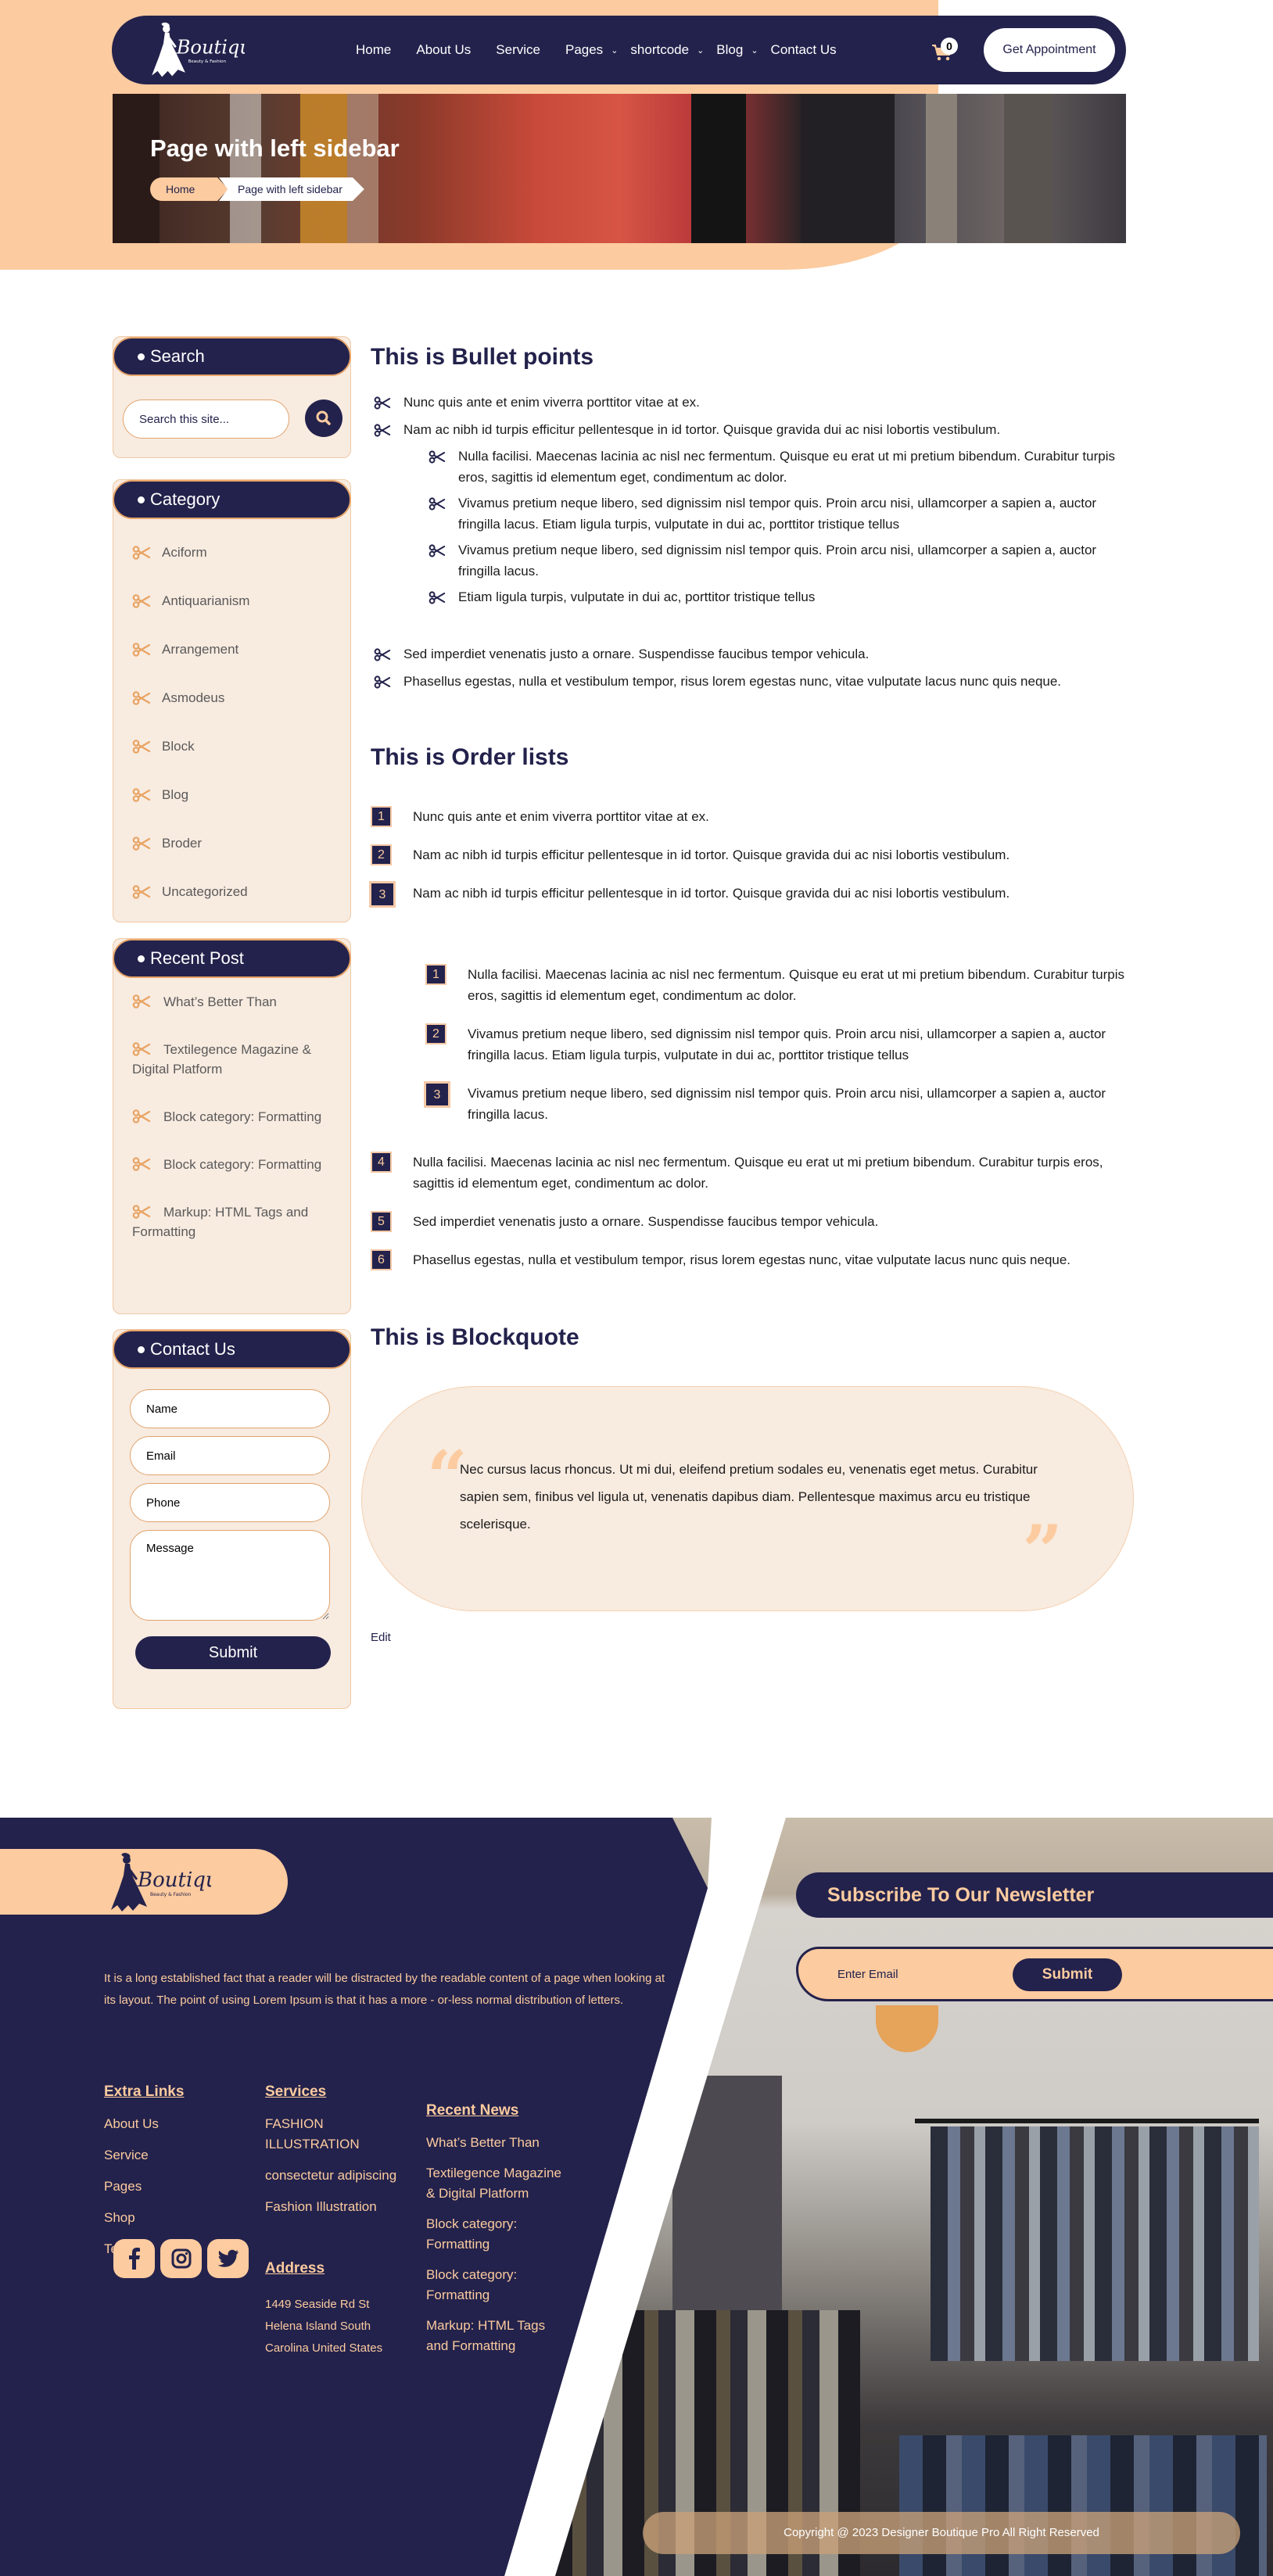  I want to click on nav-service: Service, so click(518, 50).